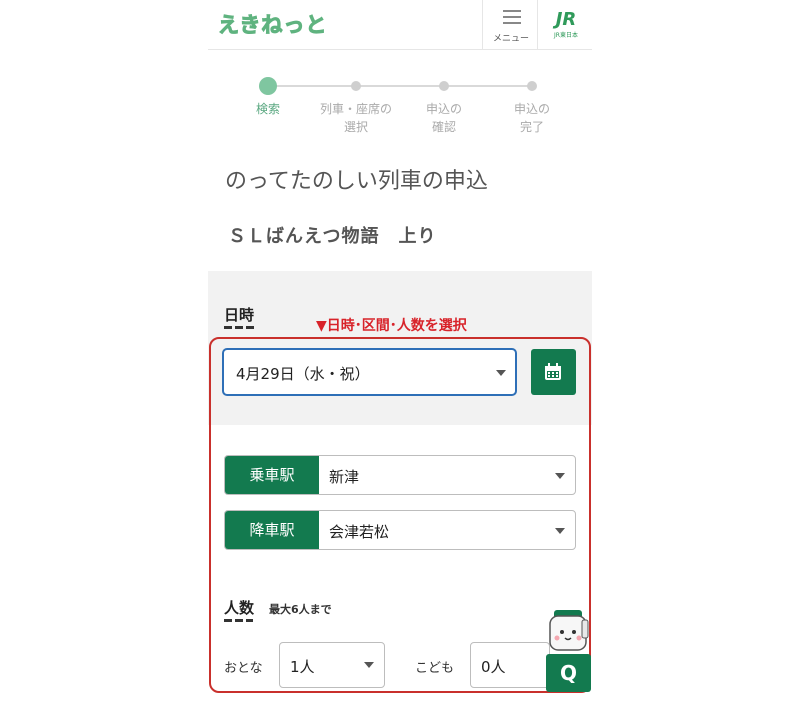  I want to click on step-train-seat: 列車・座席の 選択, so click(356, 107).